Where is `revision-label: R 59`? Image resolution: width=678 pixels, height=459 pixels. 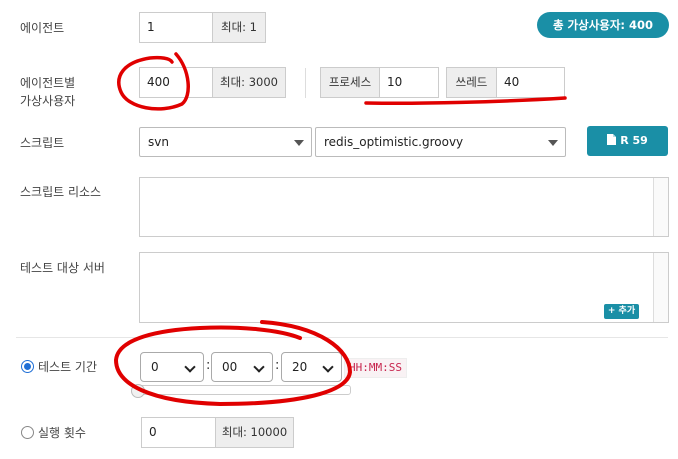 revision-label: R 59 is located at coordinates (634, 140).